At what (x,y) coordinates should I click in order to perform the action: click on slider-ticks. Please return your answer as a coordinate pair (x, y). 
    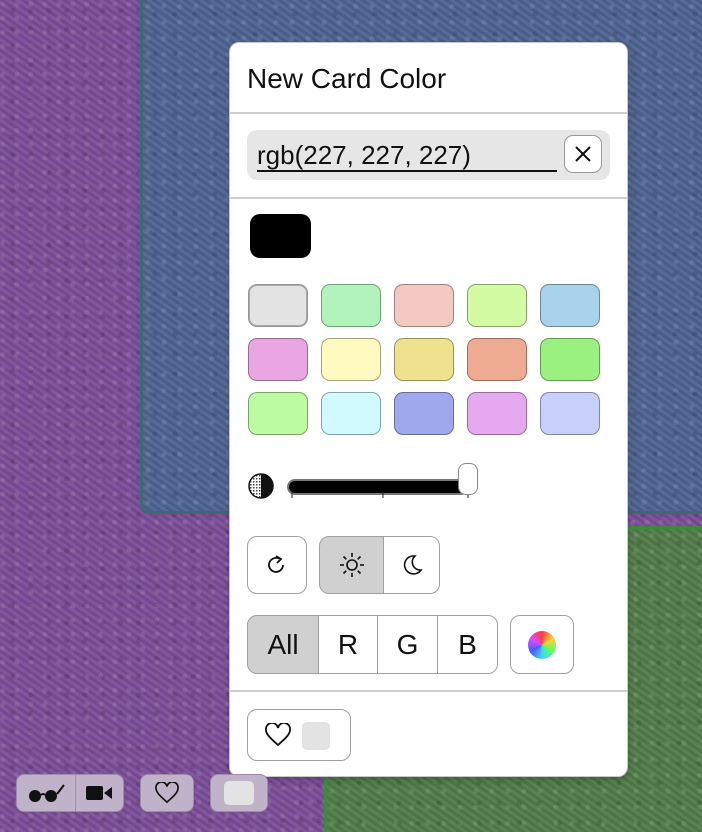
    Looking at the image, I should click on (380, 495).